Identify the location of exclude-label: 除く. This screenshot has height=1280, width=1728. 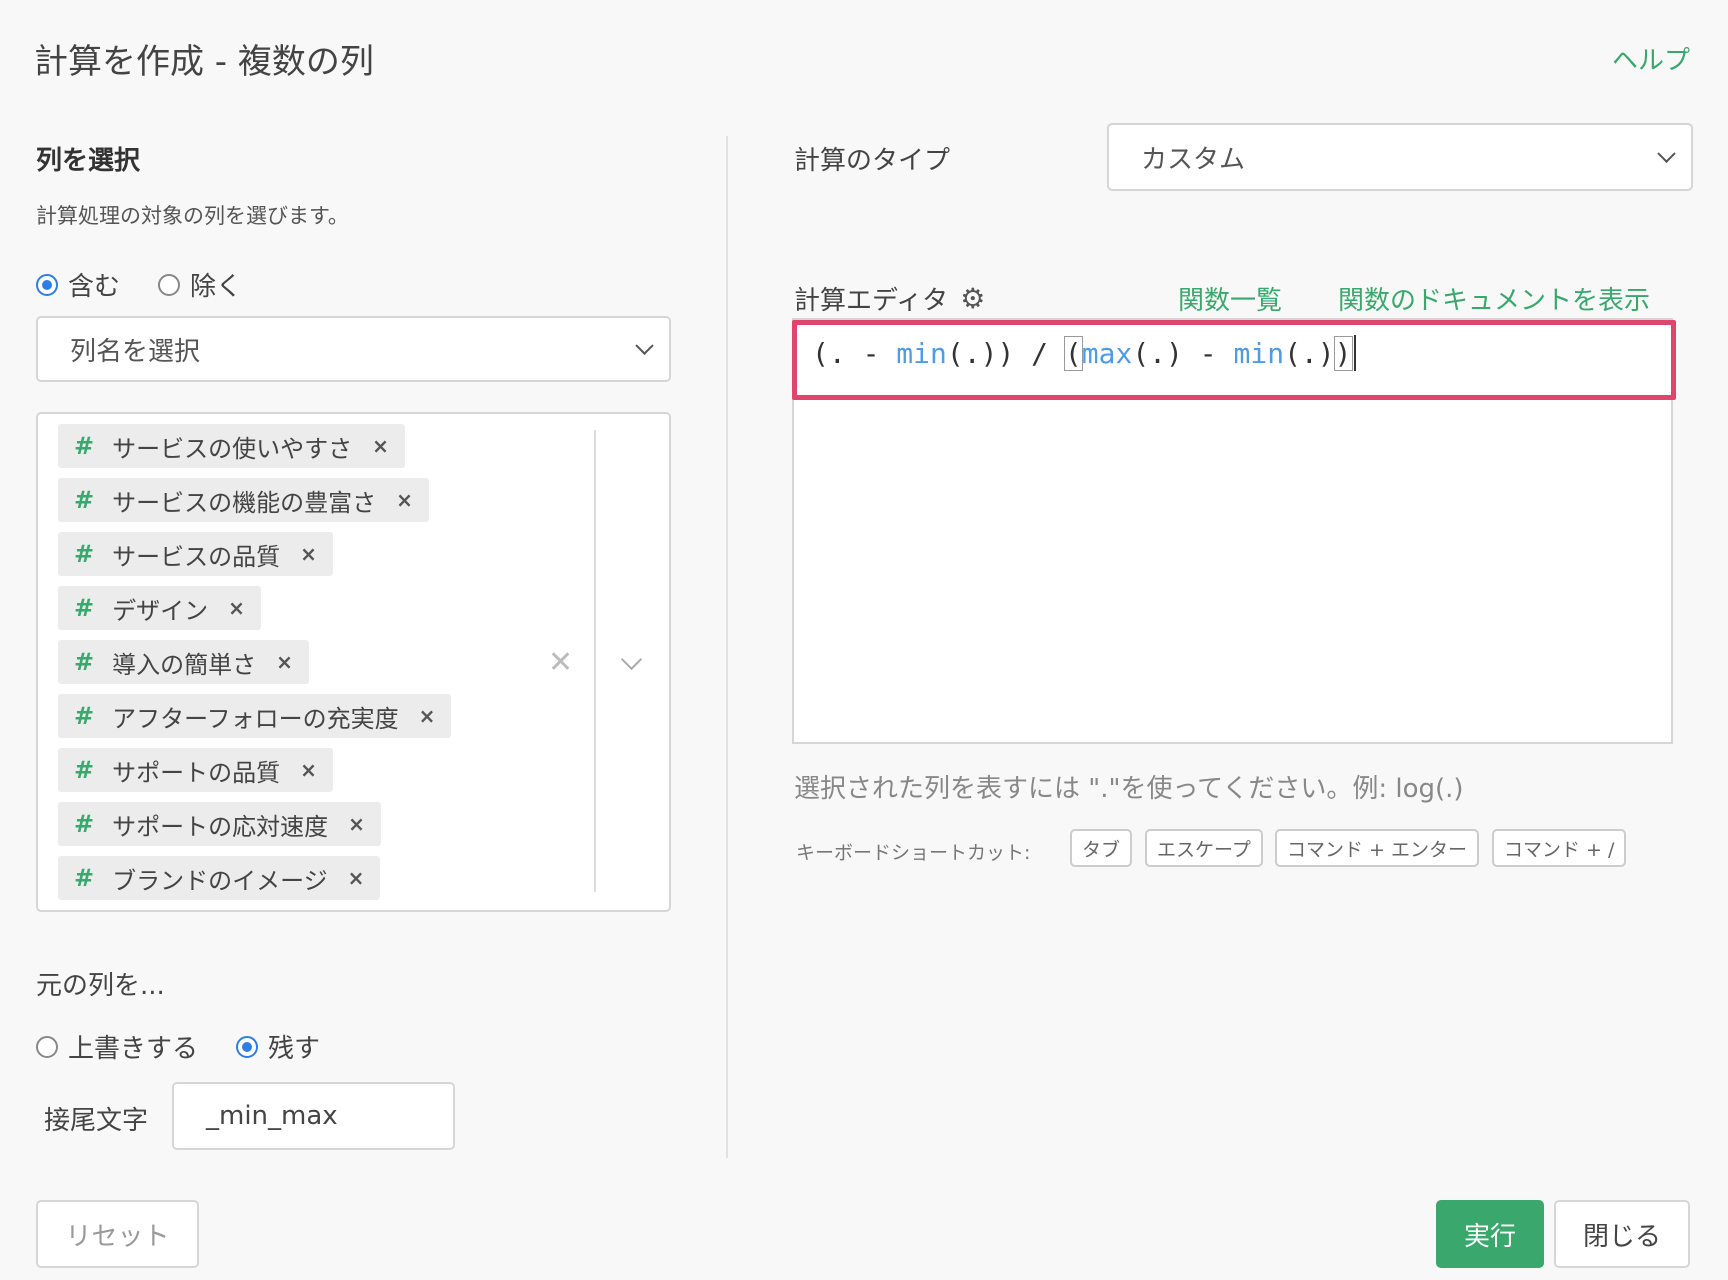
(216, 284).